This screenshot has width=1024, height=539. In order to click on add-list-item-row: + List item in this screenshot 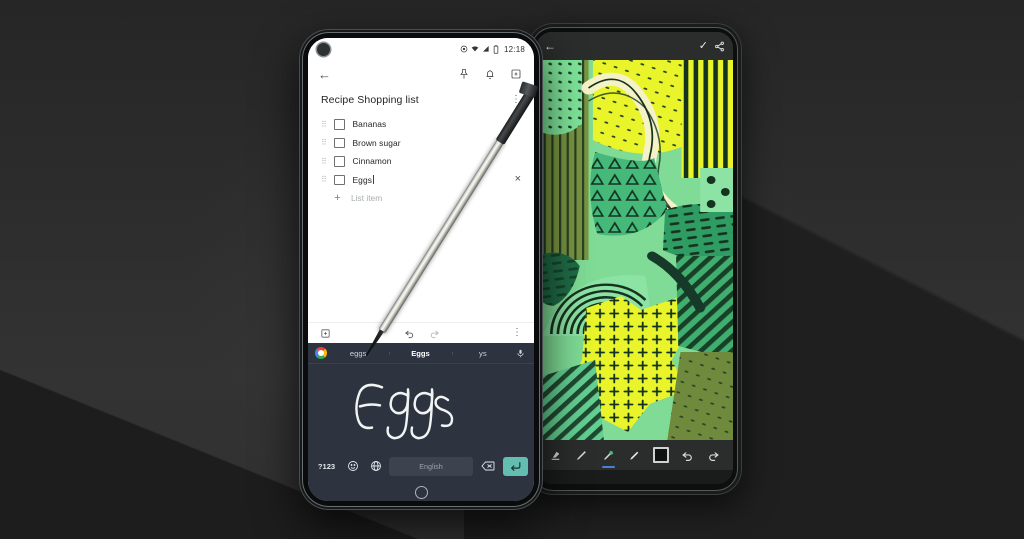, I will do `click(421, 198)`.